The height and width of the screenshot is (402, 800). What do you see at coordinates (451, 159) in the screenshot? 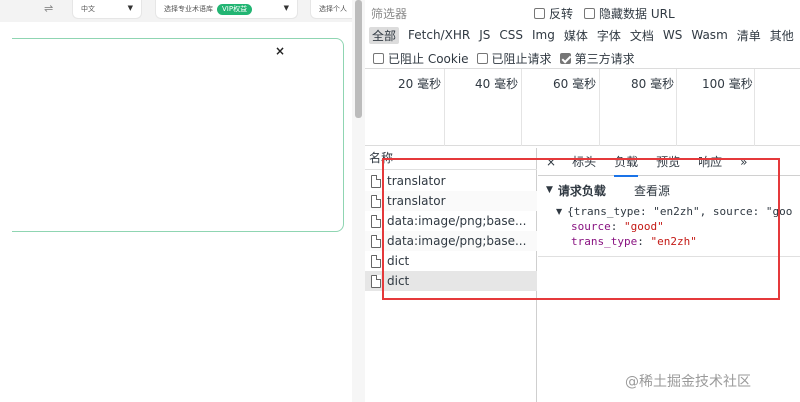
I see `name-column-header: 名称` at bounding box center [451, 159].